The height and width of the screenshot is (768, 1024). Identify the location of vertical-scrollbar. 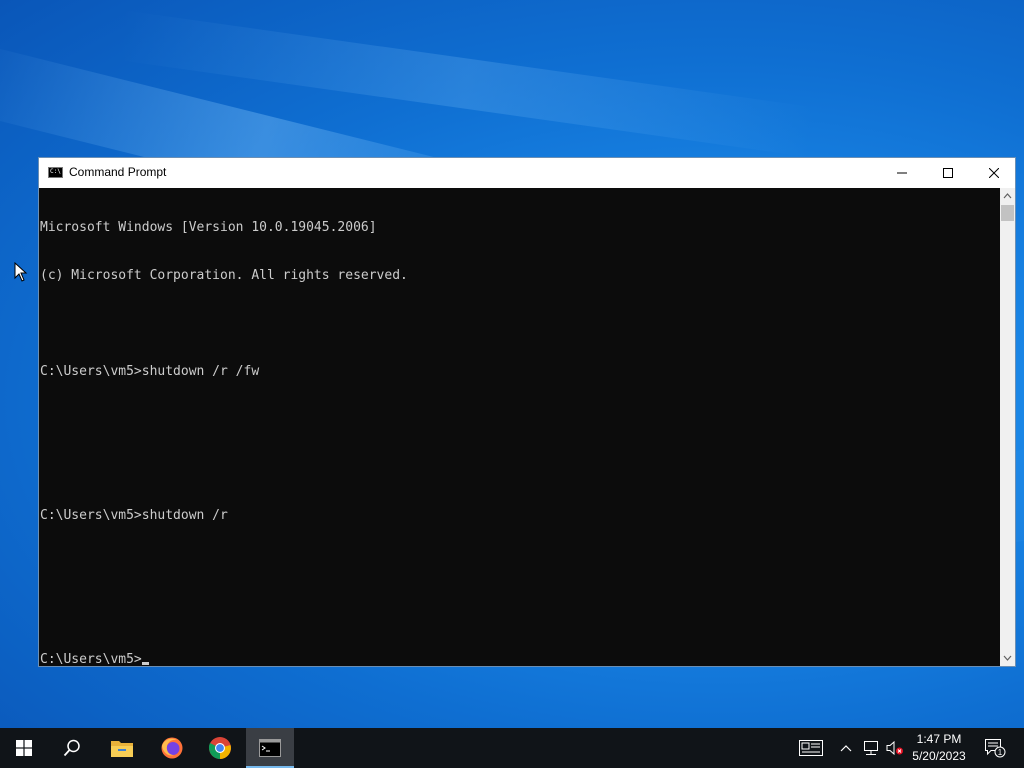
(1007, 427).